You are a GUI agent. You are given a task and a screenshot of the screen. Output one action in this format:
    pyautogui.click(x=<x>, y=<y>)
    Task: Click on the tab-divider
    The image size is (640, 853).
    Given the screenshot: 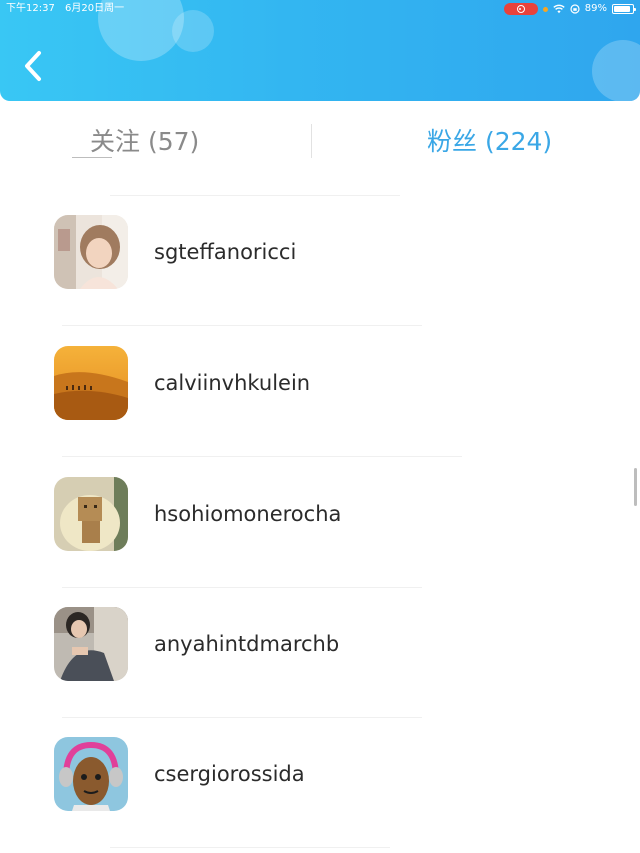 What is the action you would take?
    pyautogui.click(x=311, y=141)
    